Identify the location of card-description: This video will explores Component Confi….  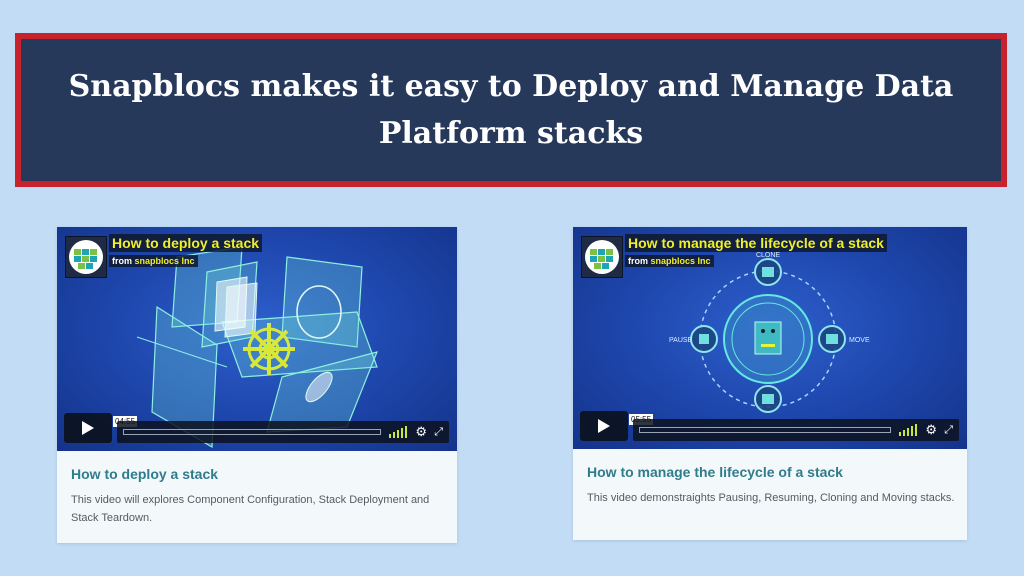
(250, 509).